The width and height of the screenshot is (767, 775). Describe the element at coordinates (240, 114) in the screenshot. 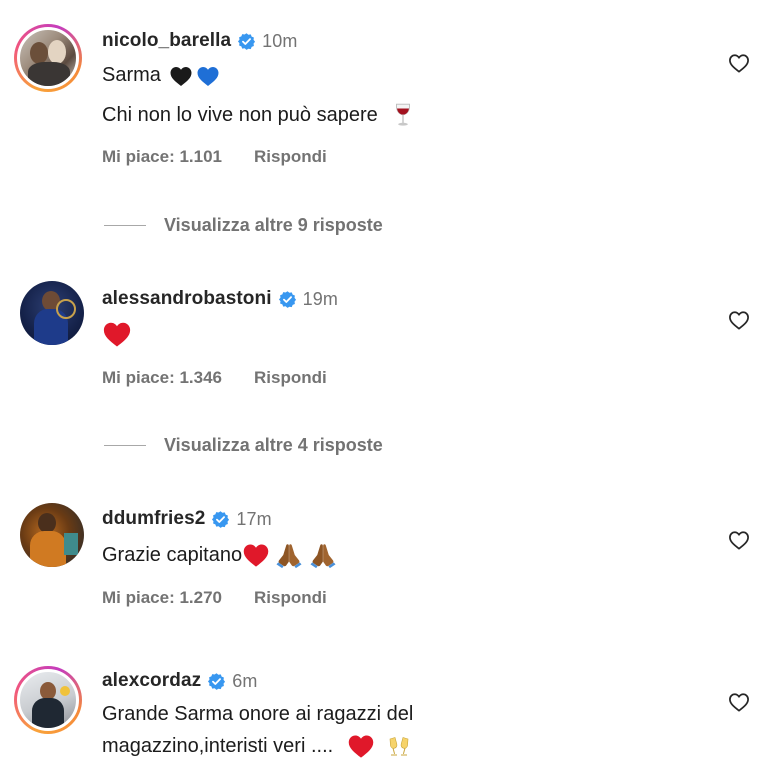

I see `comment-text: Chi non lo vive non può sapere` at that location.